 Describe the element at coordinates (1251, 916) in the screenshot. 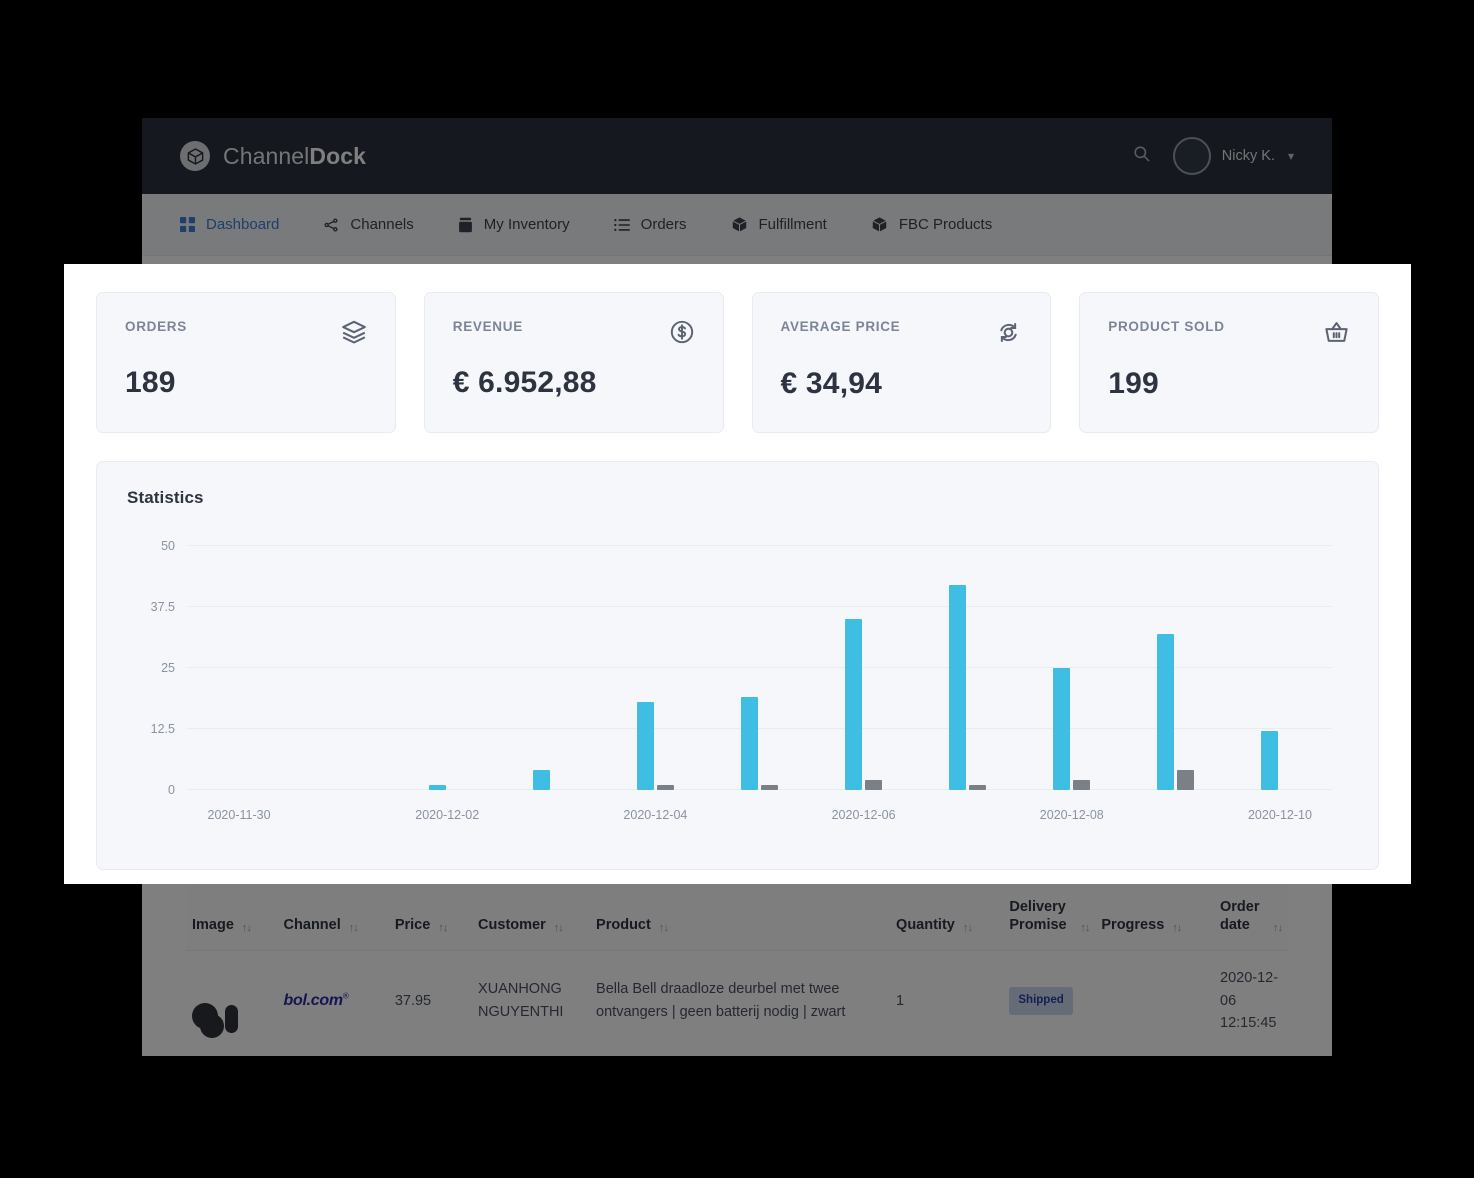

I see `col-order-date: Order date ↑↓` at that location.